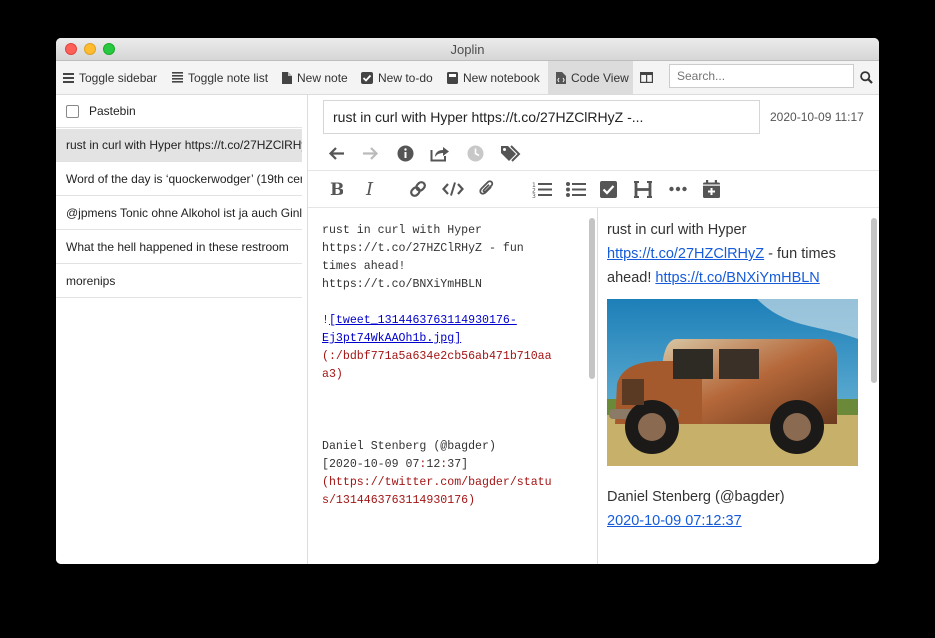 Image resolution: width=935 pixels, height=638 pixels. Describe the element at coordinates (91, 281) in the screenshot. I see `note-item-label: morenips` at that location.